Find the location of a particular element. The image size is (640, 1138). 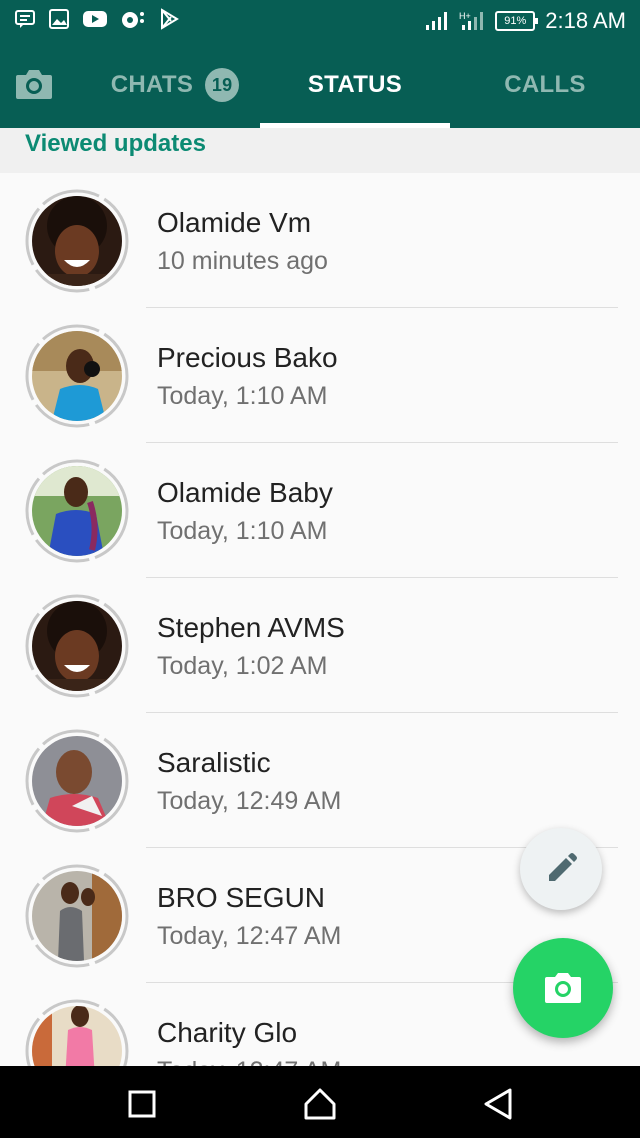

status-time: Today, 12:49 AM is located at coordinates (249, 801).